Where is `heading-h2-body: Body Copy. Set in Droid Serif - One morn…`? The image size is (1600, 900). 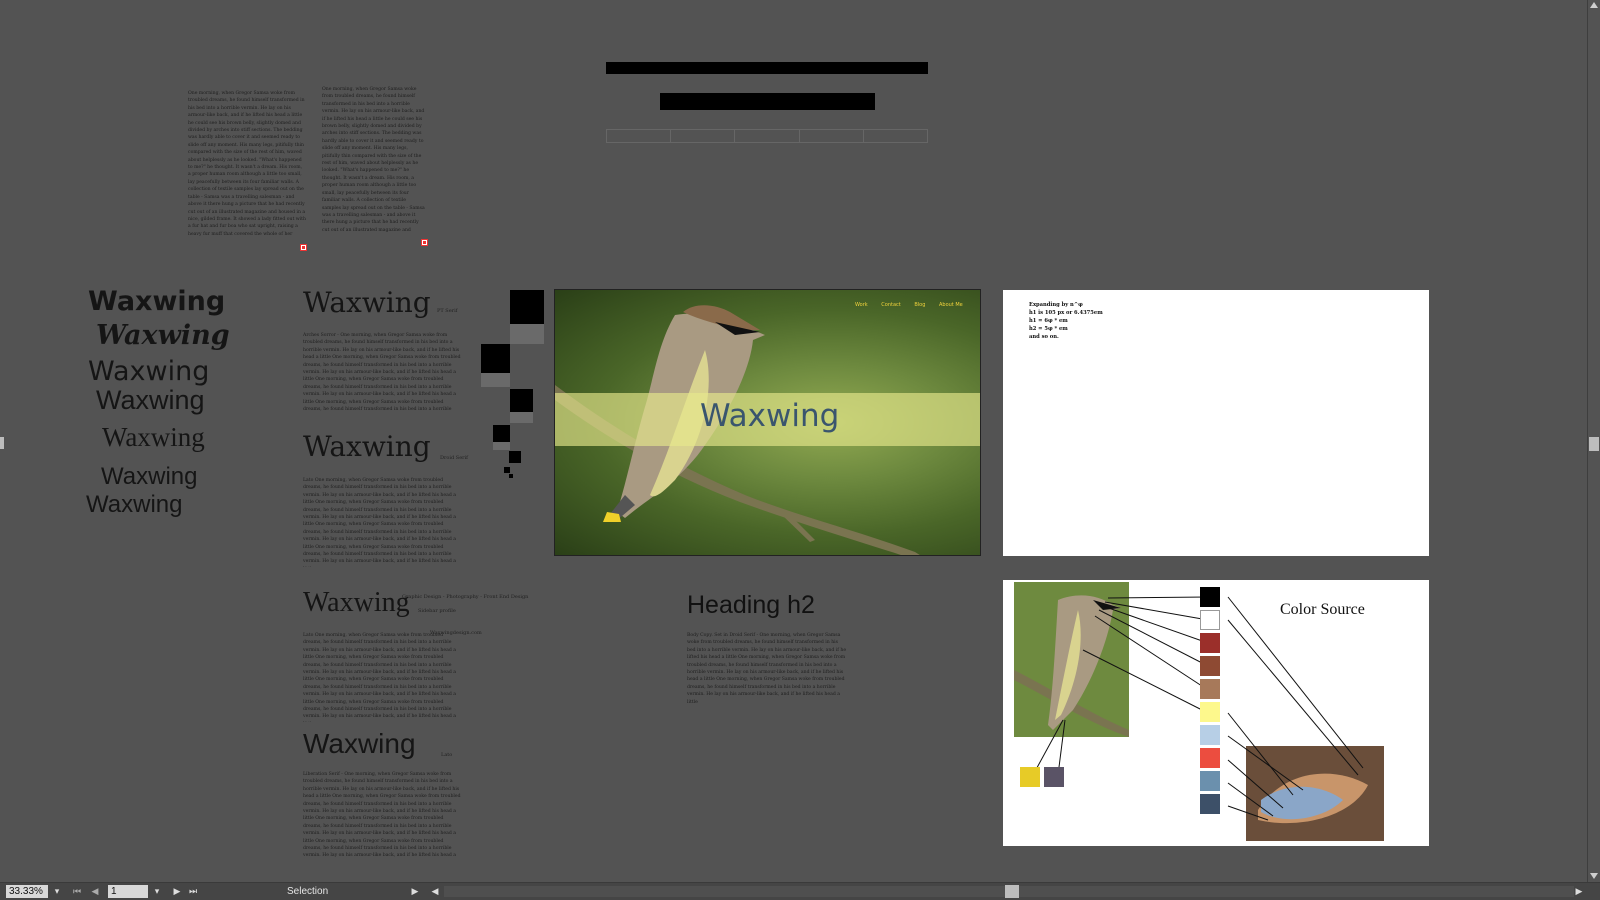
heading-h2-body: Body Copy. Set in Droid Serif - One morn… is located at coordinates (767, 677).